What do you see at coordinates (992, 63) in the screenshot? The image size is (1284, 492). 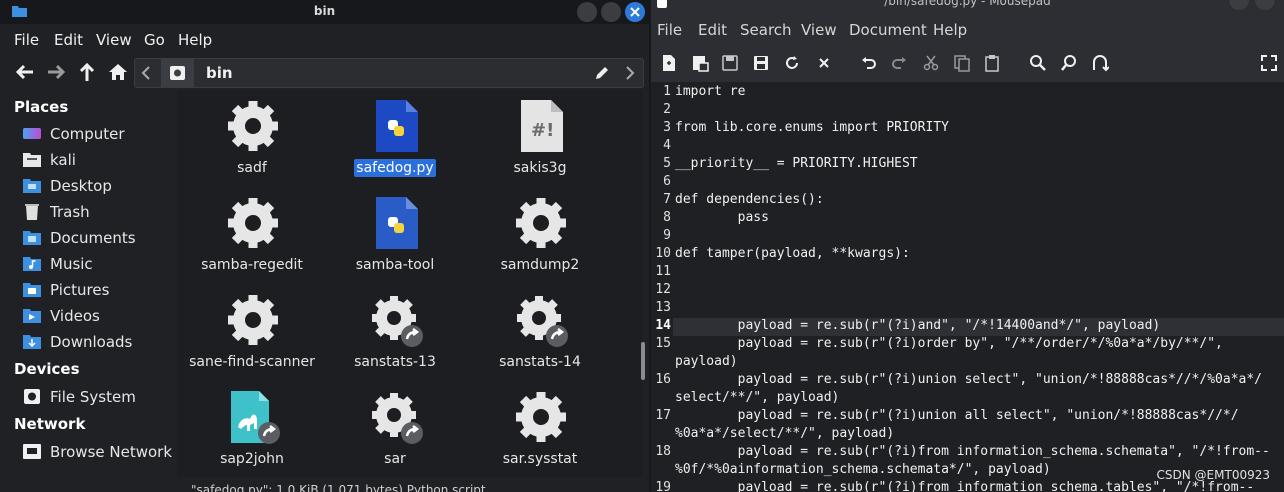 I see `paste-icon` at bounding box center [992, 63].